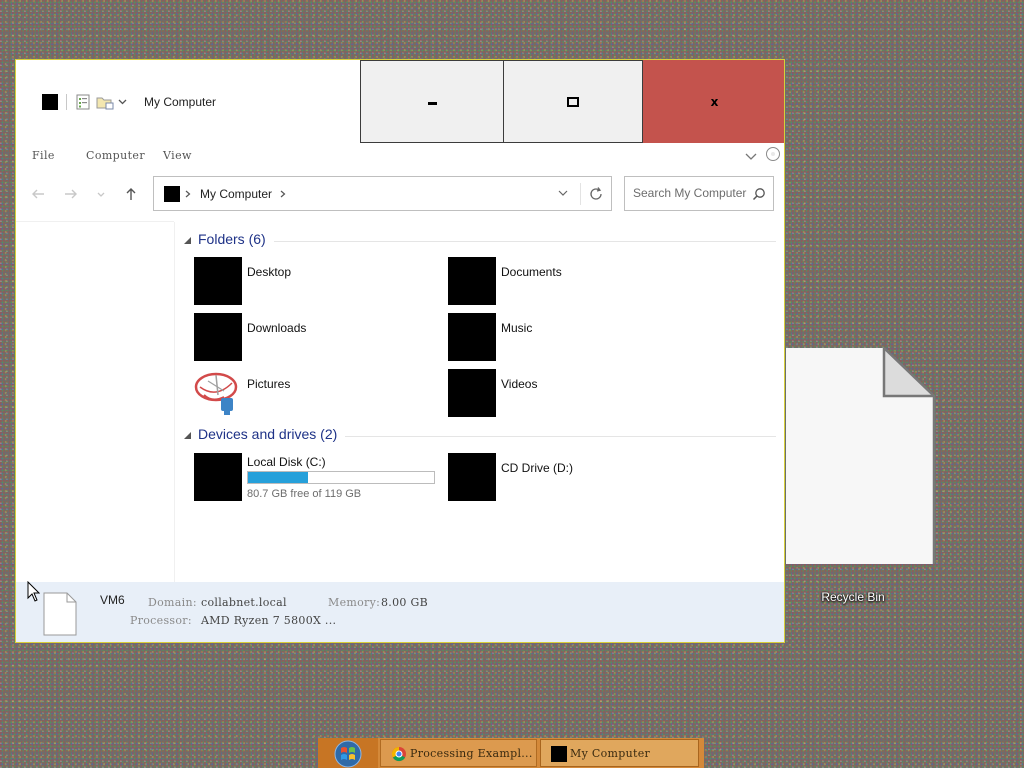 This screenshot has height=768, width=1024. I want to click on menu-view: View, so click(177, 155).